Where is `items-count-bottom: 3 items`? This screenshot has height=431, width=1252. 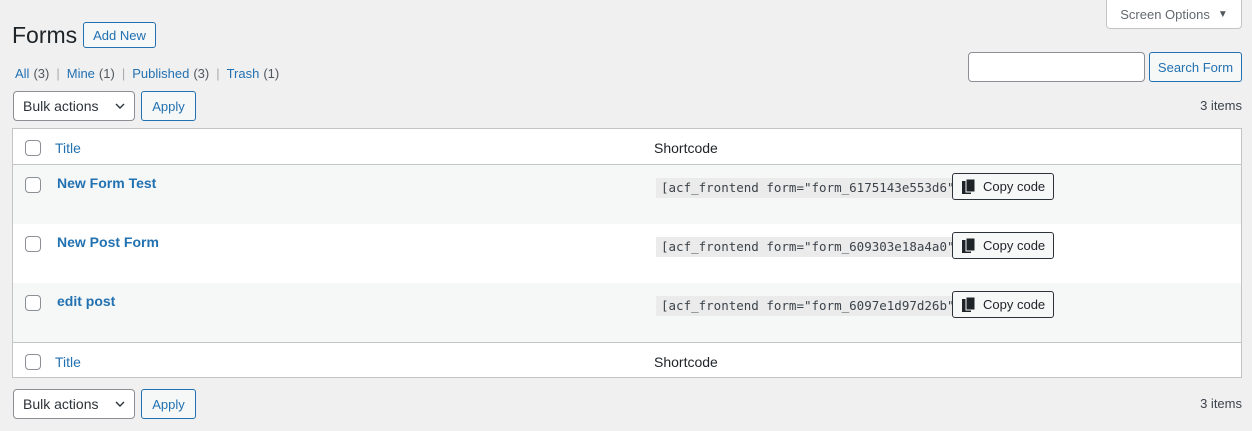
items-count-bottom: 3 items is located at coordinates (1221, 403).